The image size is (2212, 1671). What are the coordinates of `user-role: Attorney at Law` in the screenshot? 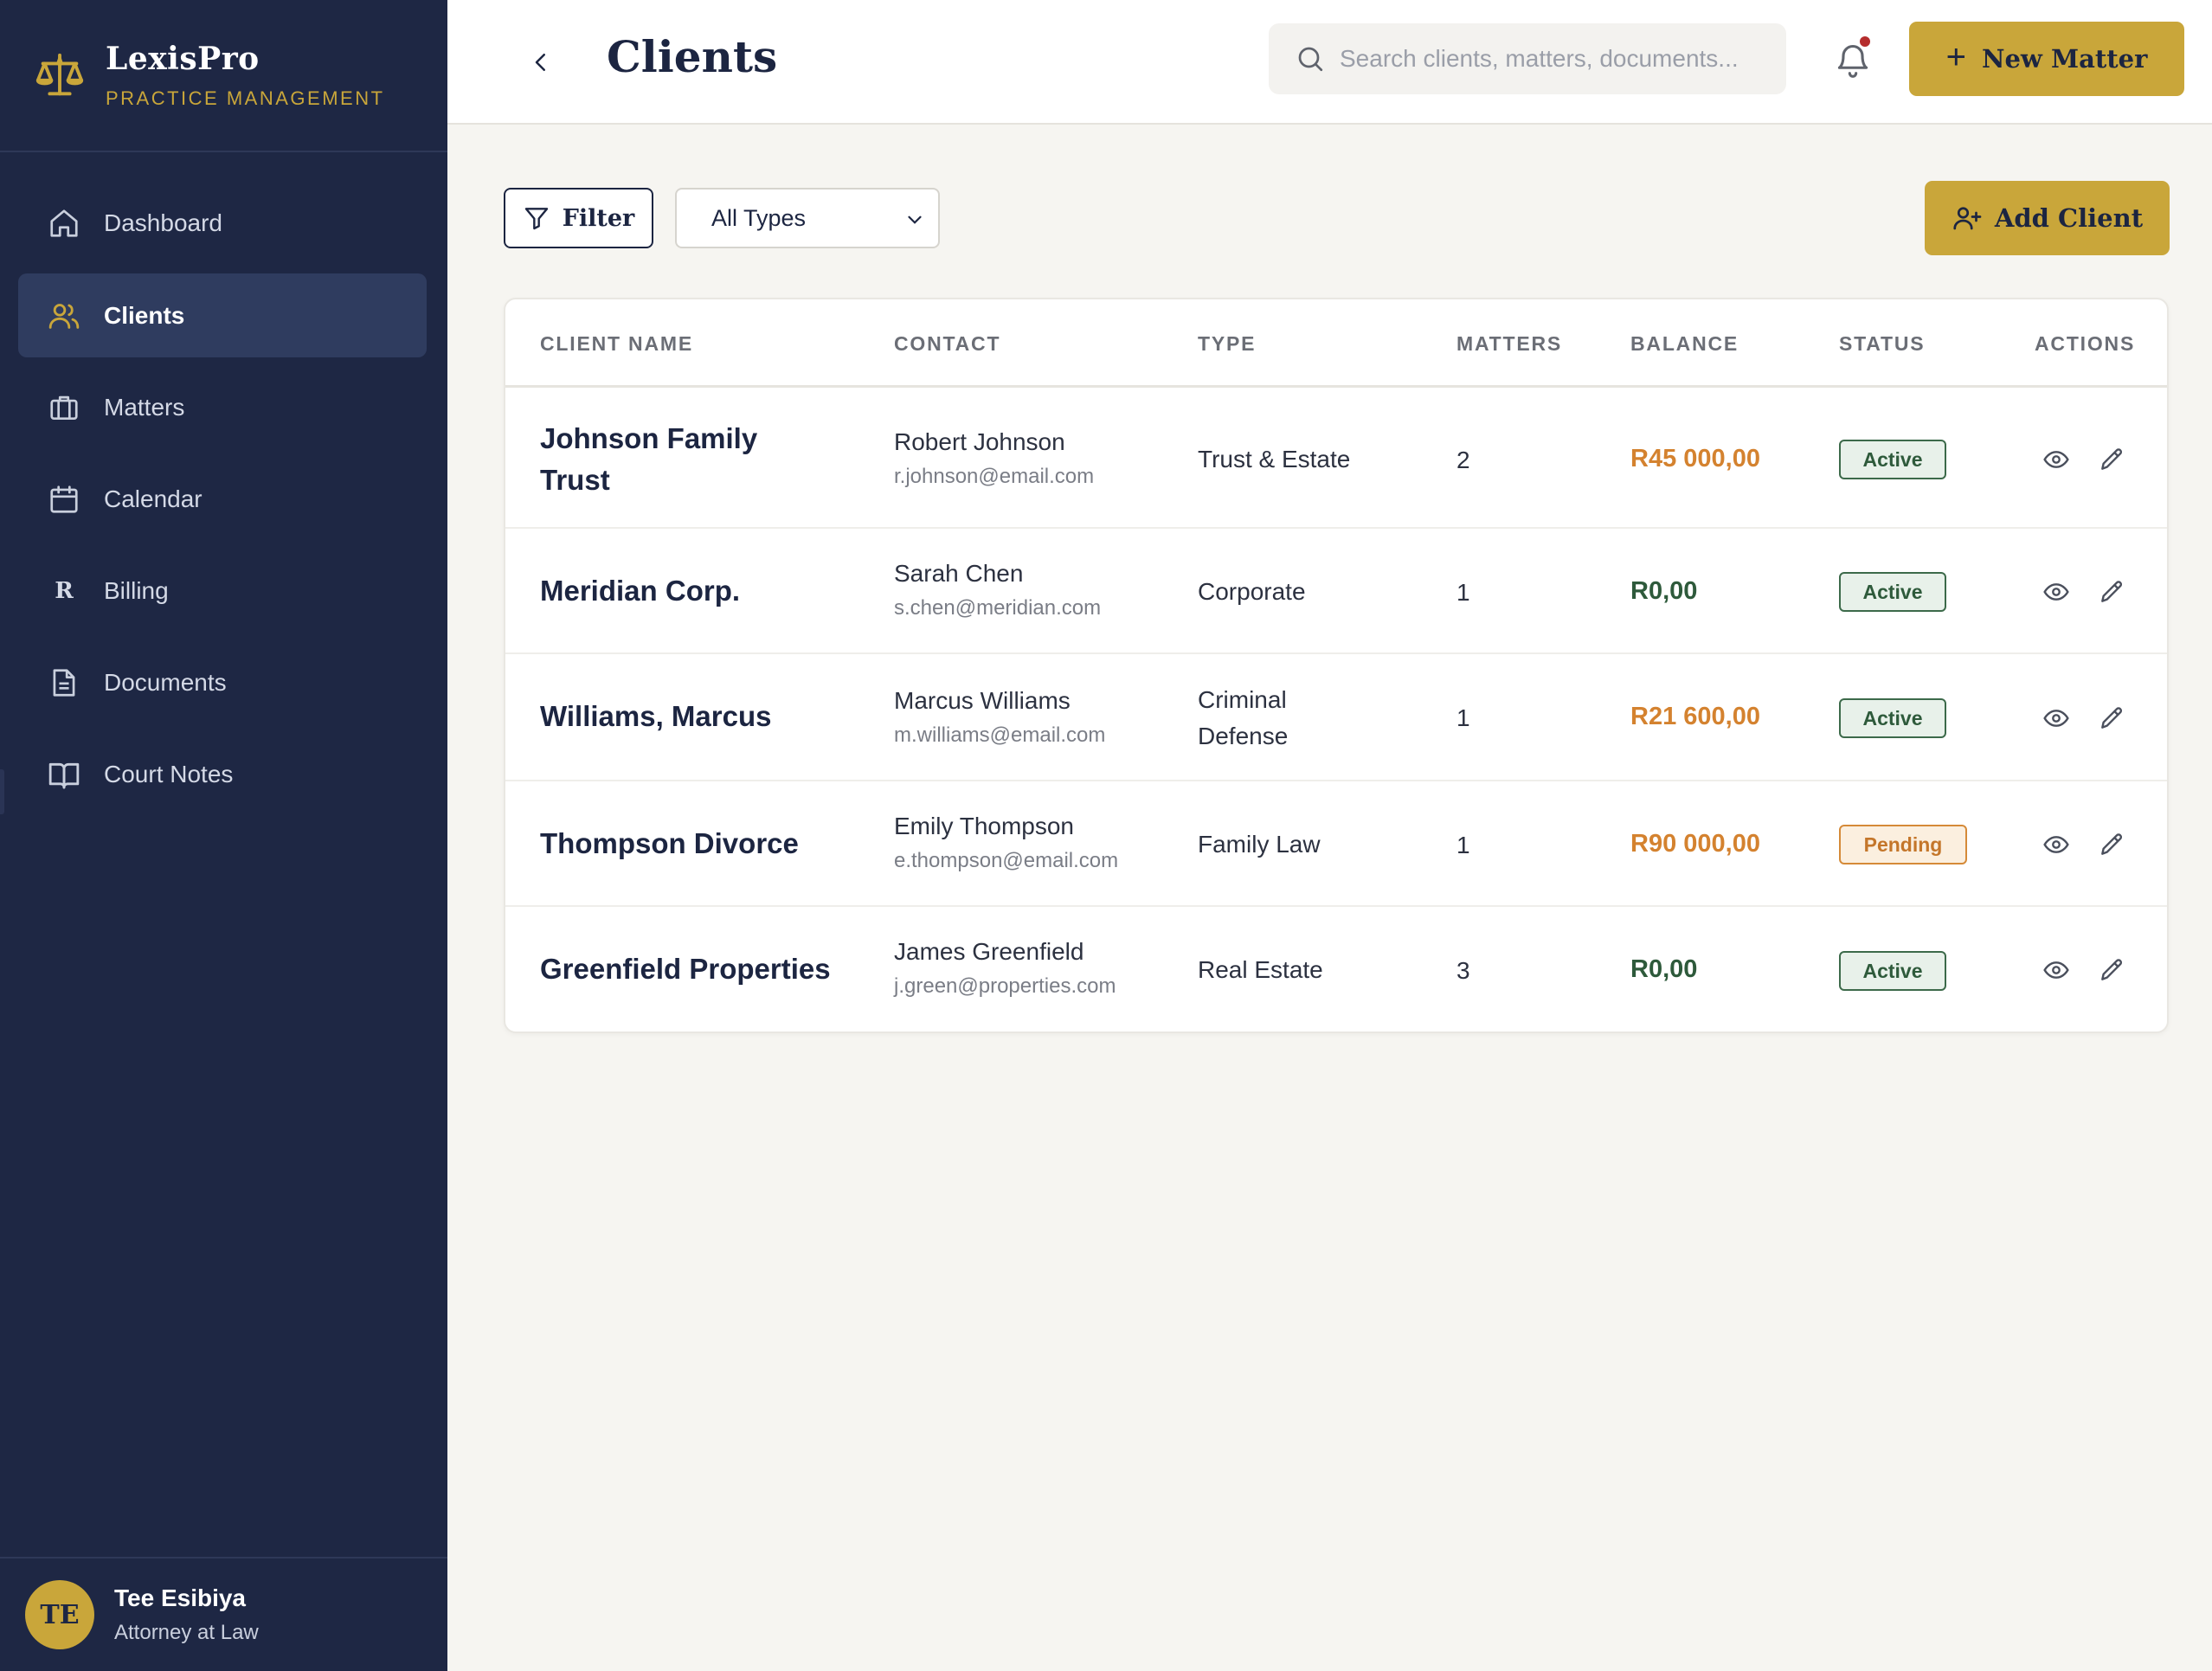 It's located at (186, 1632).